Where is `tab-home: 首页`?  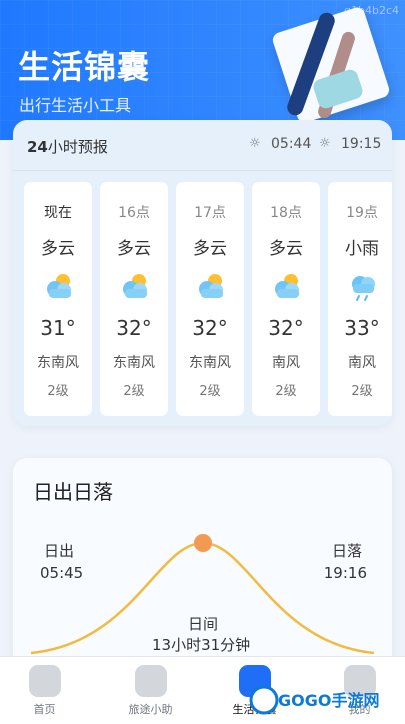
tab-home: 首页 is located at coordinates (44, 690).